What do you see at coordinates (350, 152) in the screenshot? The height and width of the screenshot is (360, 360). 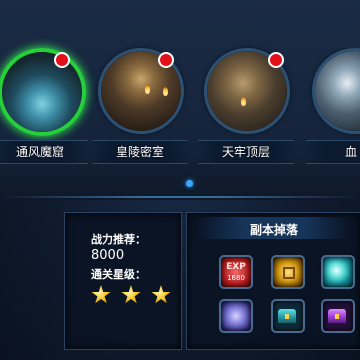 I see `dungeon-name: 血` at bounding box center [350, 152].